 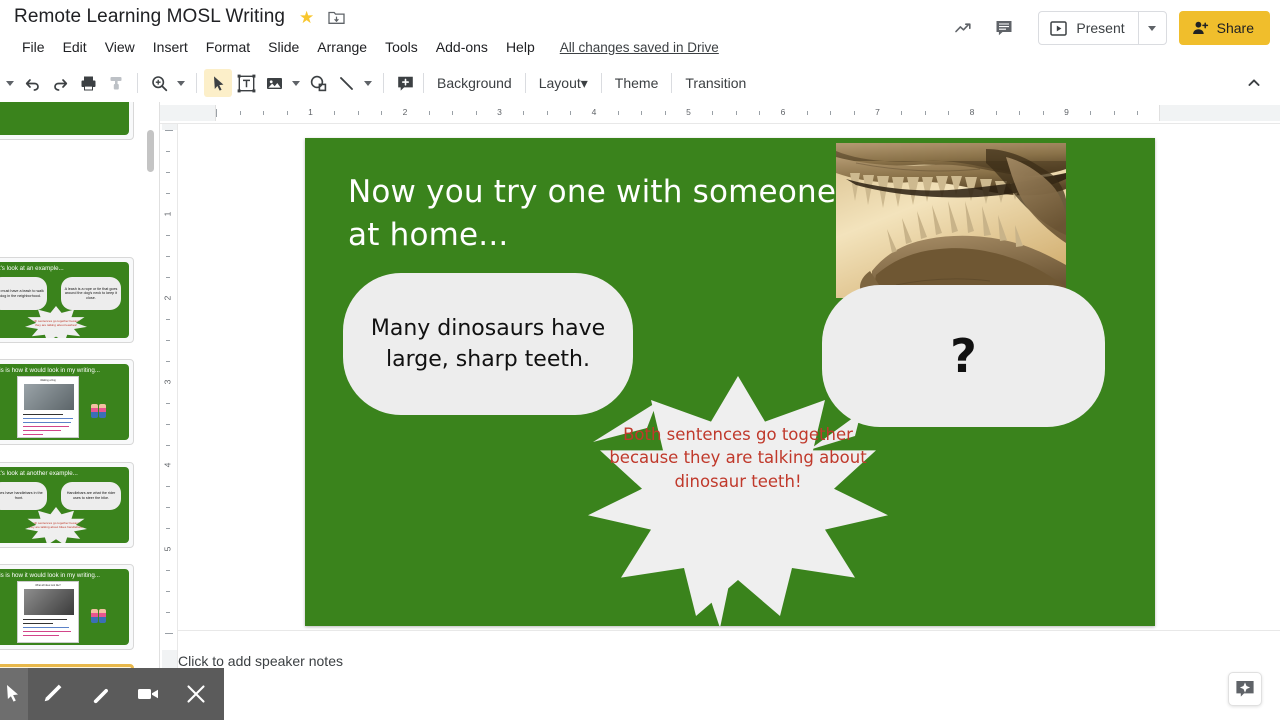 What do you see at coordinates (601, 83) in the screenshot?
I see `toolbar-divider` at bounding box center [601, 83].